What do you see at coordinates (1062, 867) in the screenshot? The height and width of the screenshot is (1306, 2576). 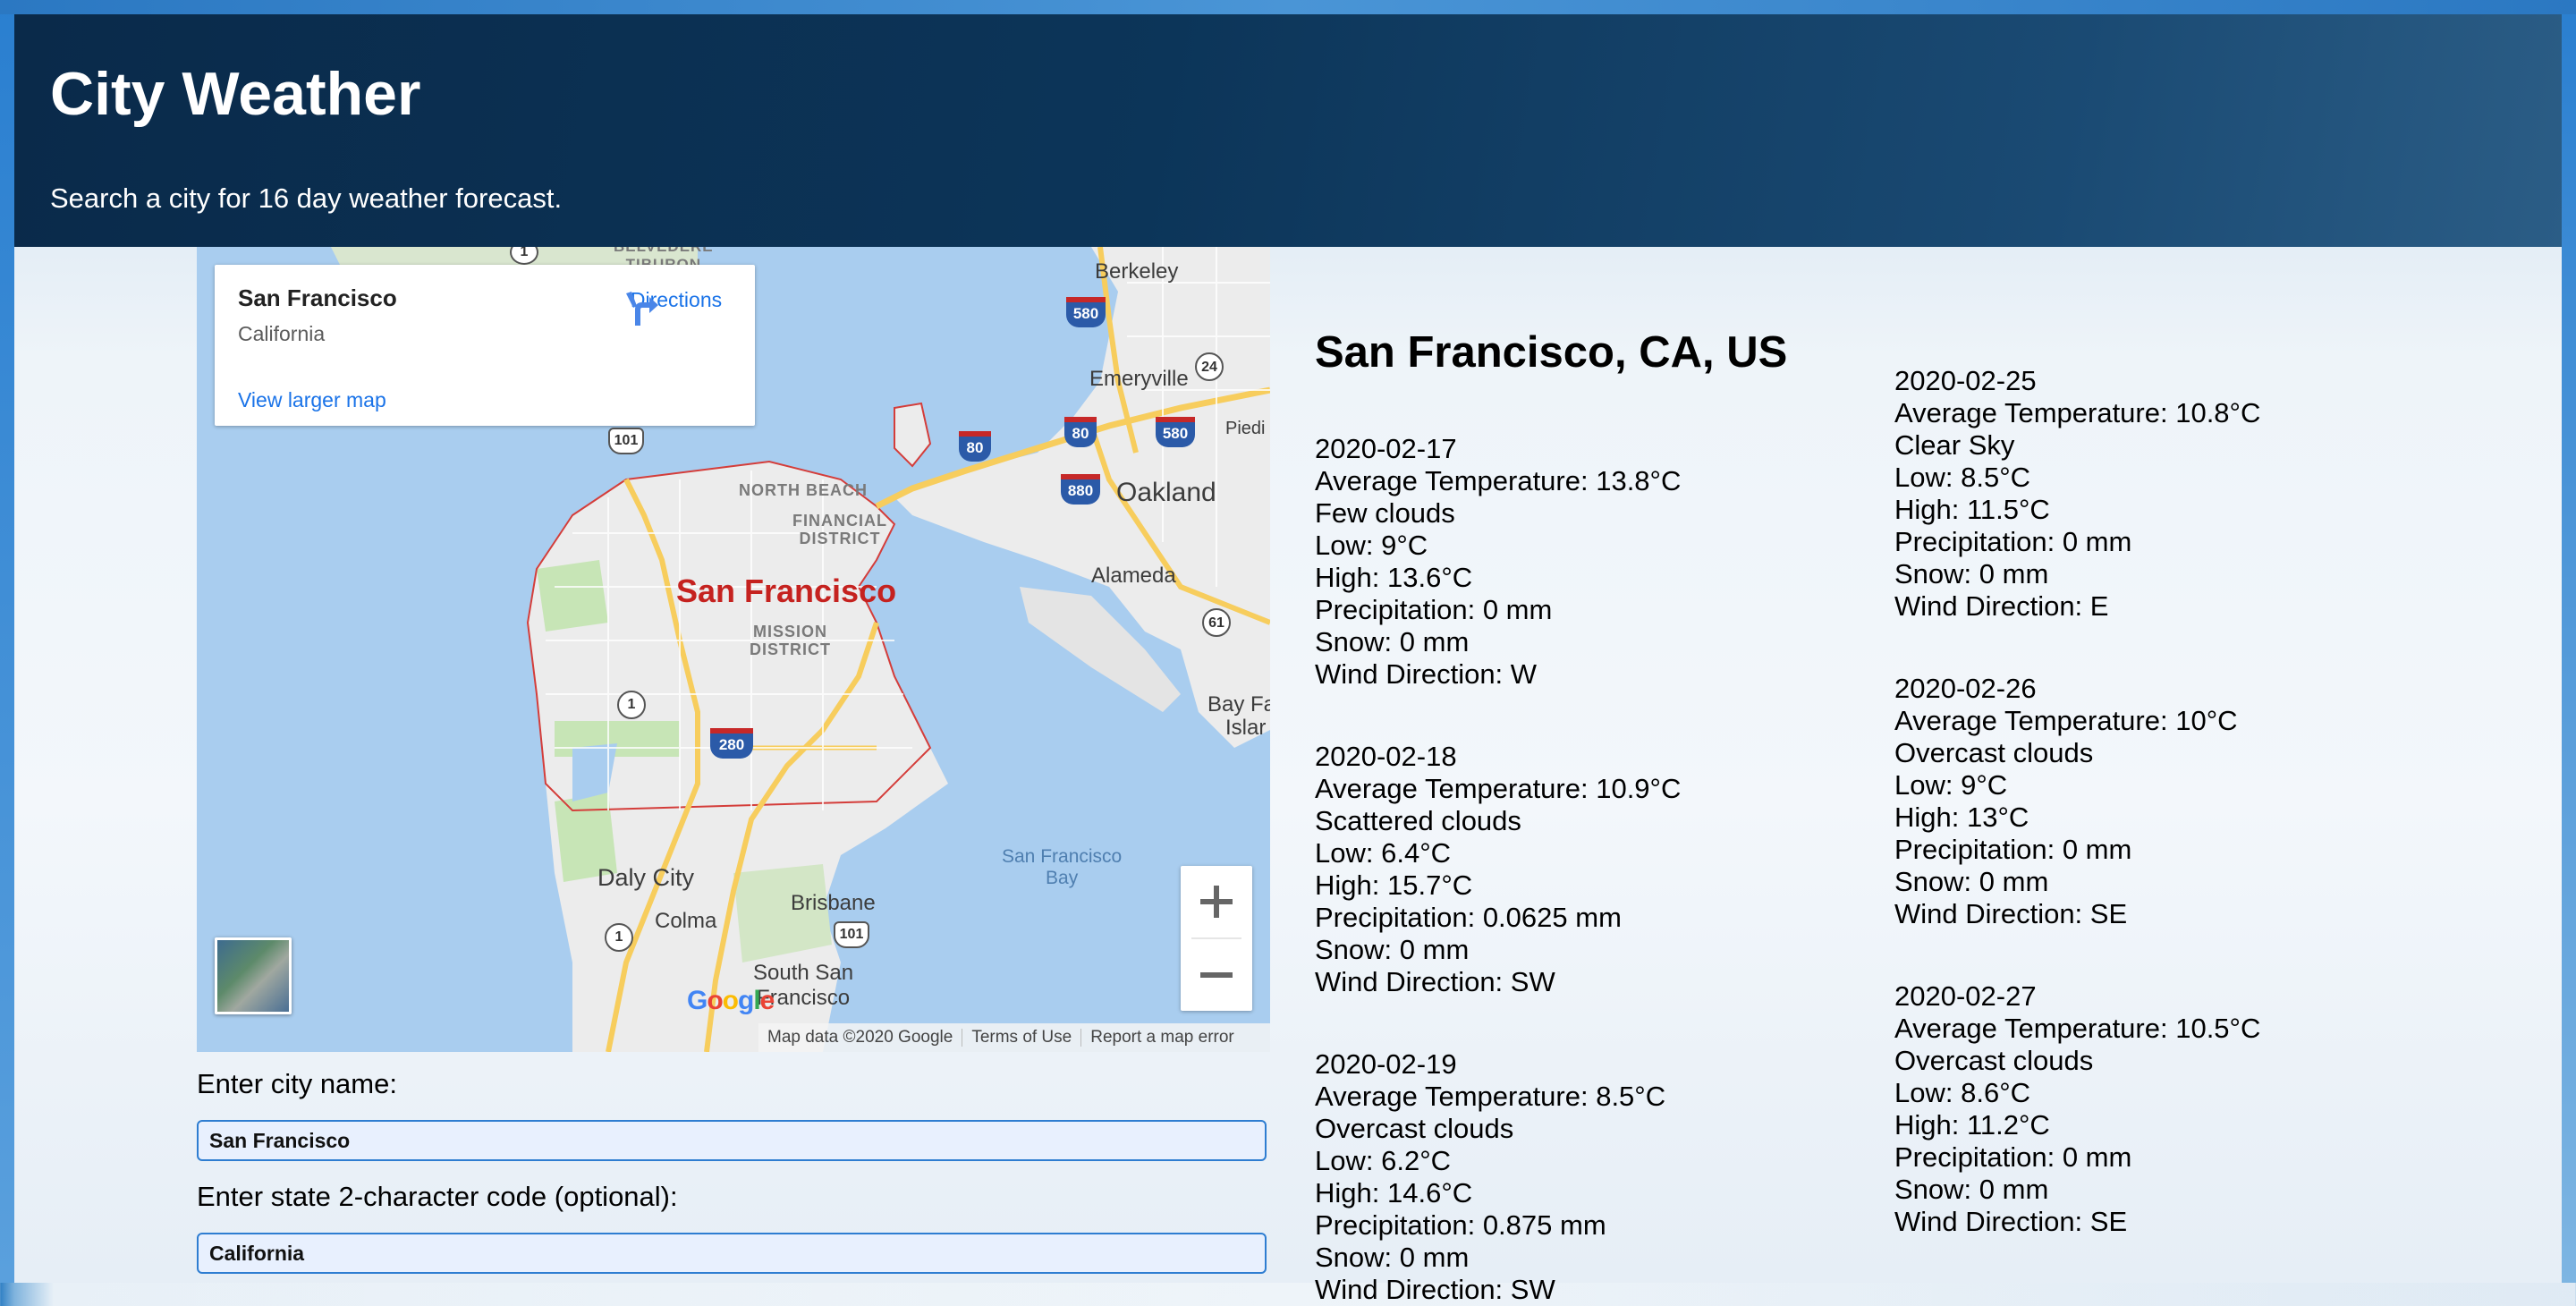 I see `map-label-sf-bay: San Francisco Bay` at bounding box center [1062, 867].